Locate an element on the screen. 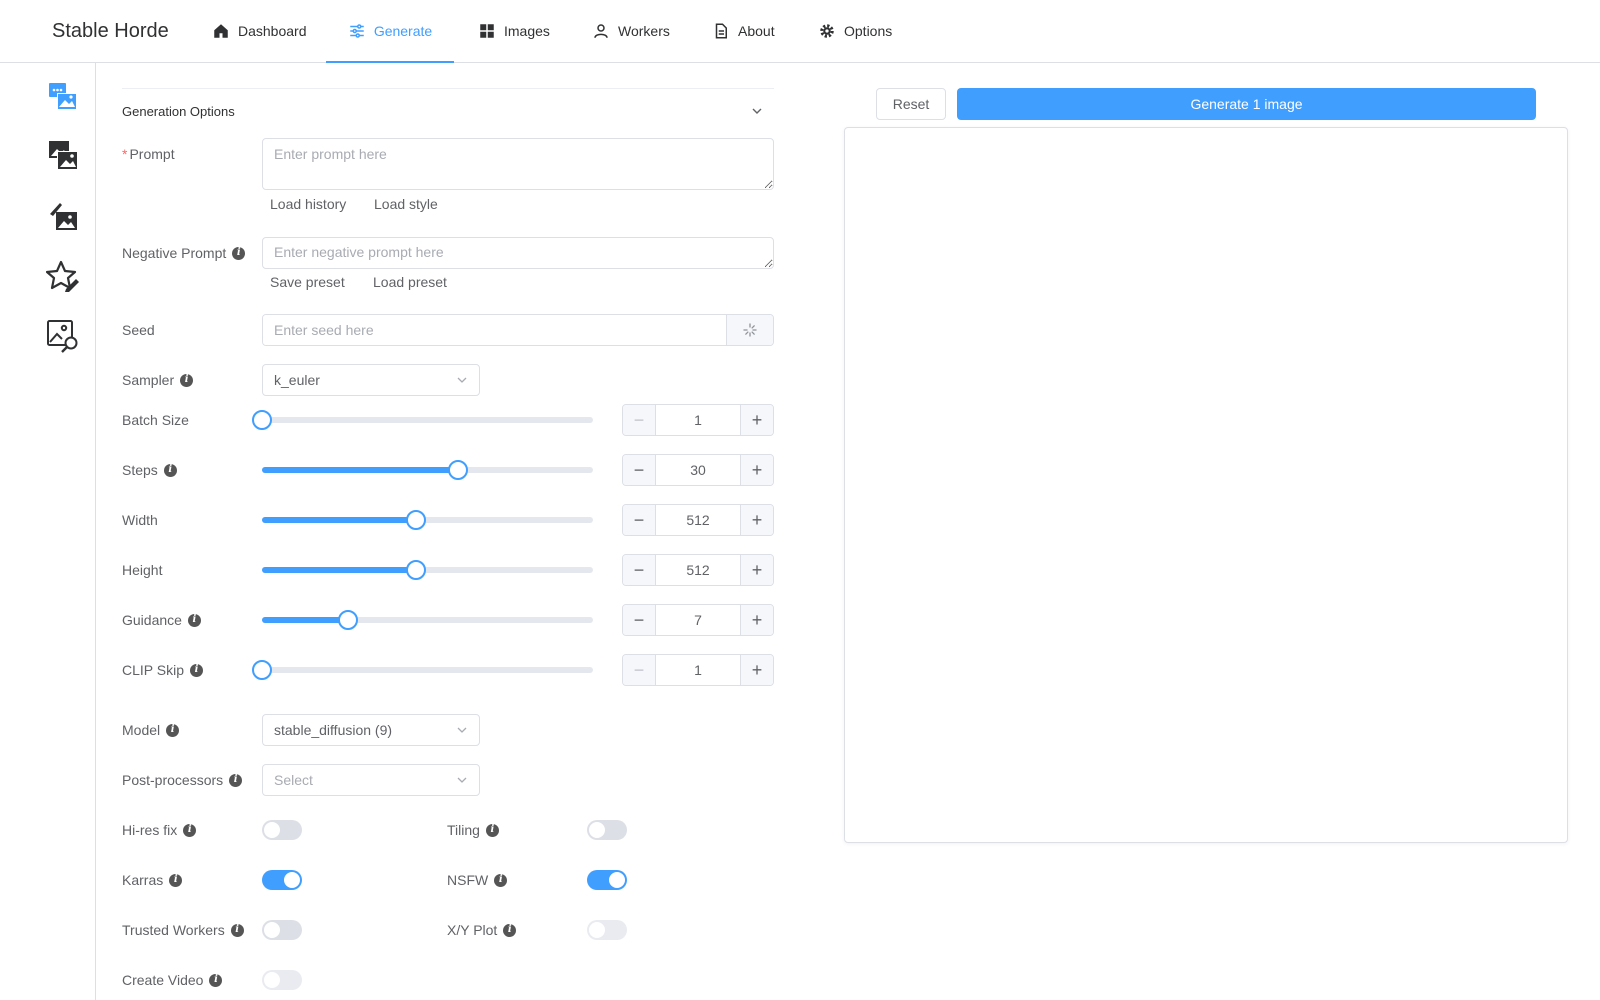  nav-dashboard: Dashboard is located at coordinates (259, 31).